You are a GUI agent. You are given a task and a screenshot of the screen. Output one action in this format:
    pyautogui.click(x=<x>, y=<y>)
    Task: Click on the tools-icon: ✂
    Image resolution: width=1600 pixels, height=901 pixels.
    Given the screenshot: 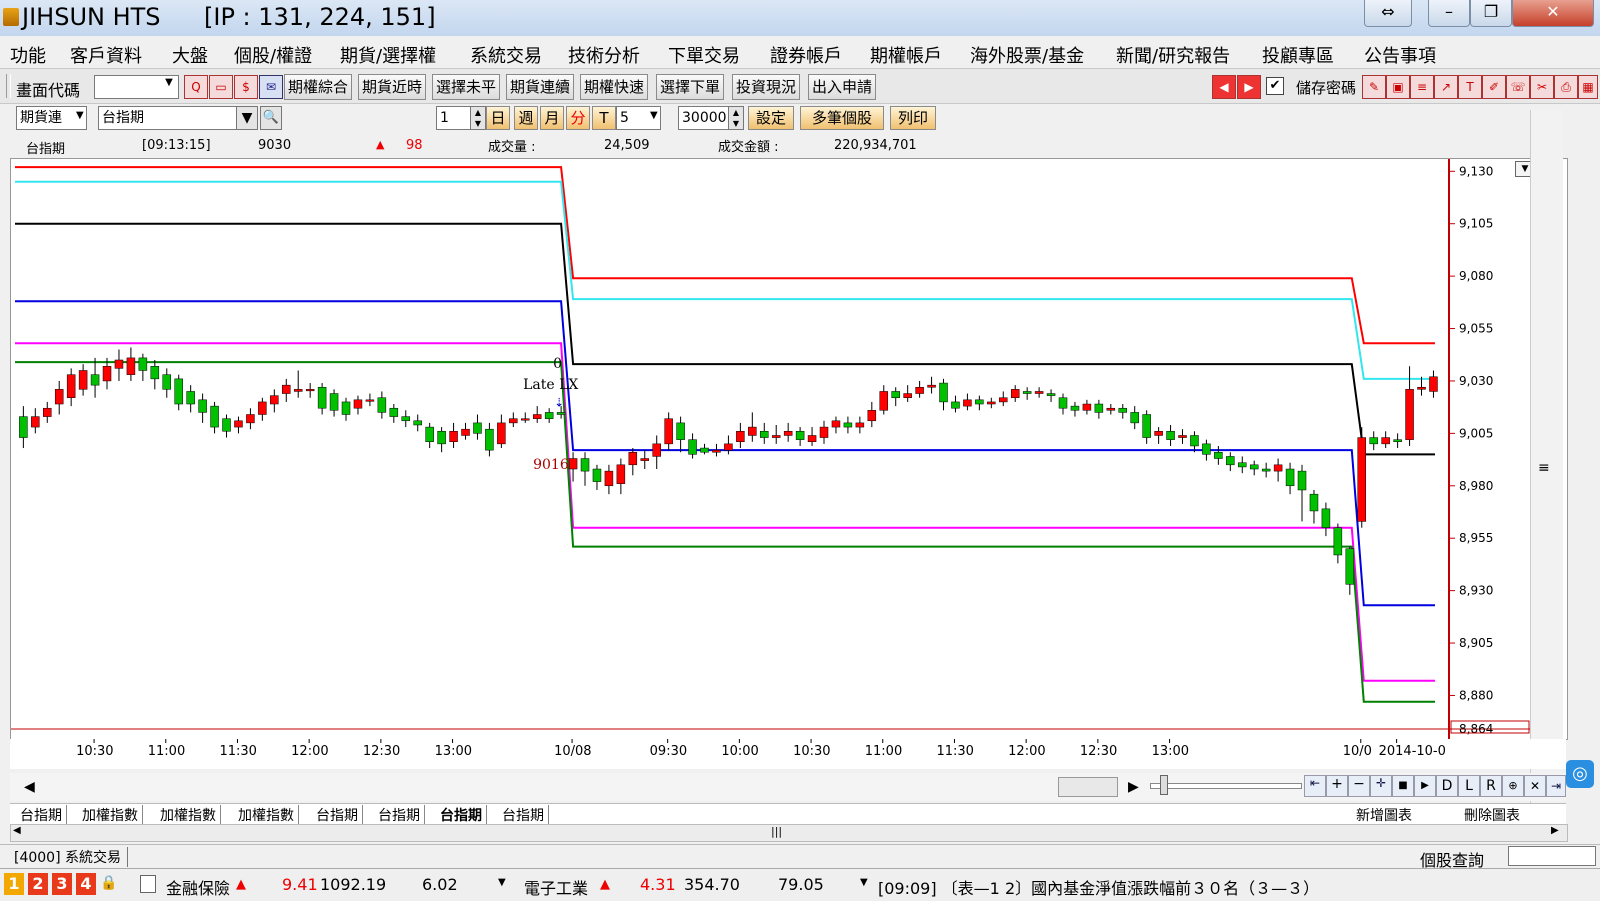 What is the action you would take?
    pyautogui.click(x=1542, y=87)
    